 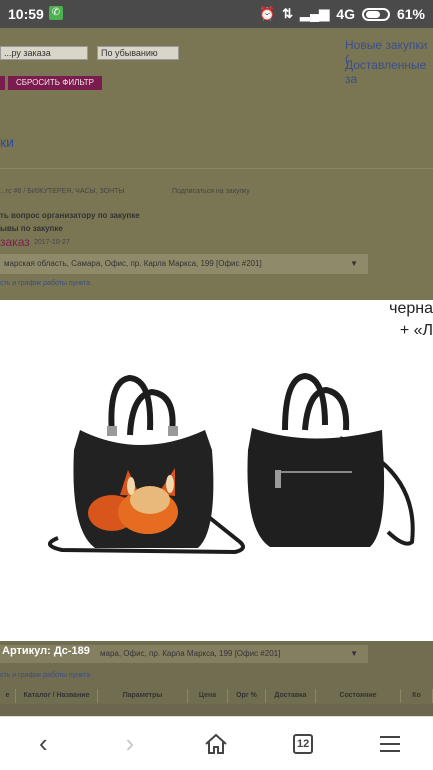 What do you see at coordinates (170, 484) in the screenshot?
I see `fox-ear-inner-right` at bounding box center [170, 484].